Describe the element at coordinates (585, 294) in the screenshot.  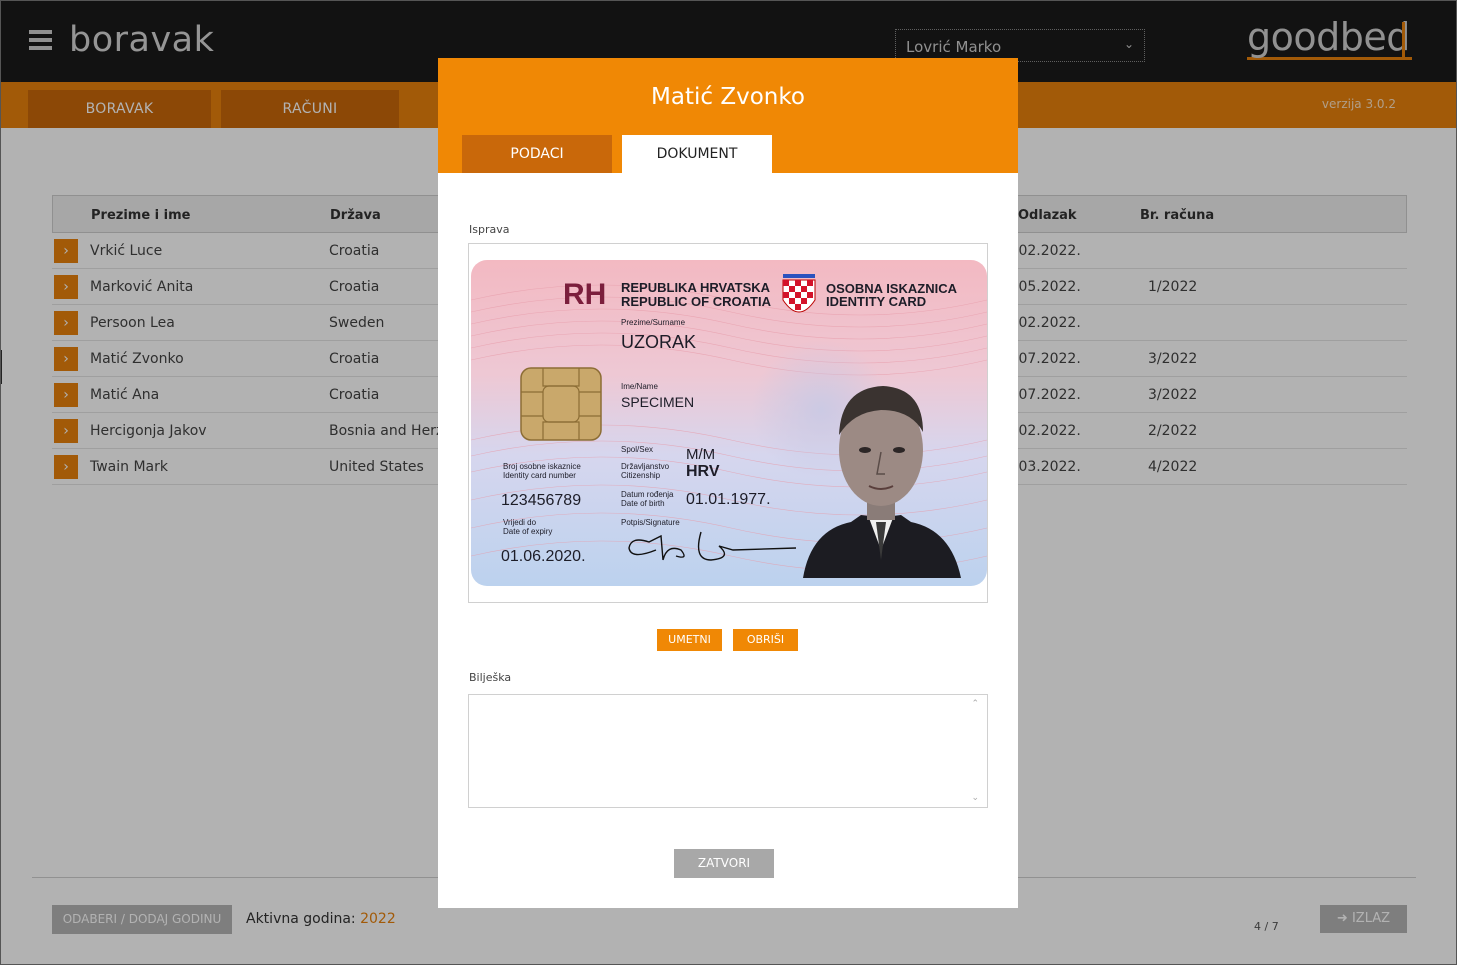
I see `card-rh: RH` at that location.